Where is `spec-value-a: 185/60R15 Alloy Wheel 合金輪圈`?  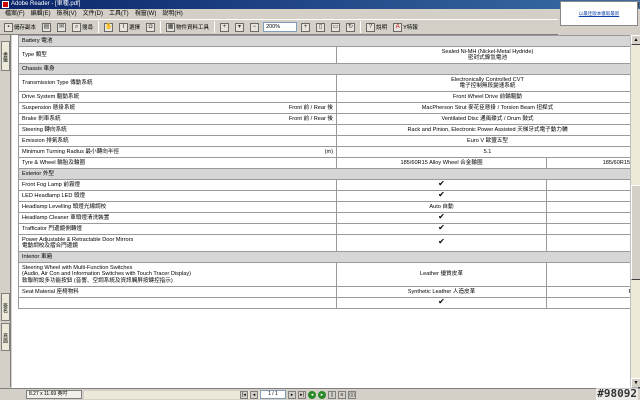 spec-value-a: 185/60R15 Alloy Wheel 合金輪圈 is located at coordinates (441, 162).